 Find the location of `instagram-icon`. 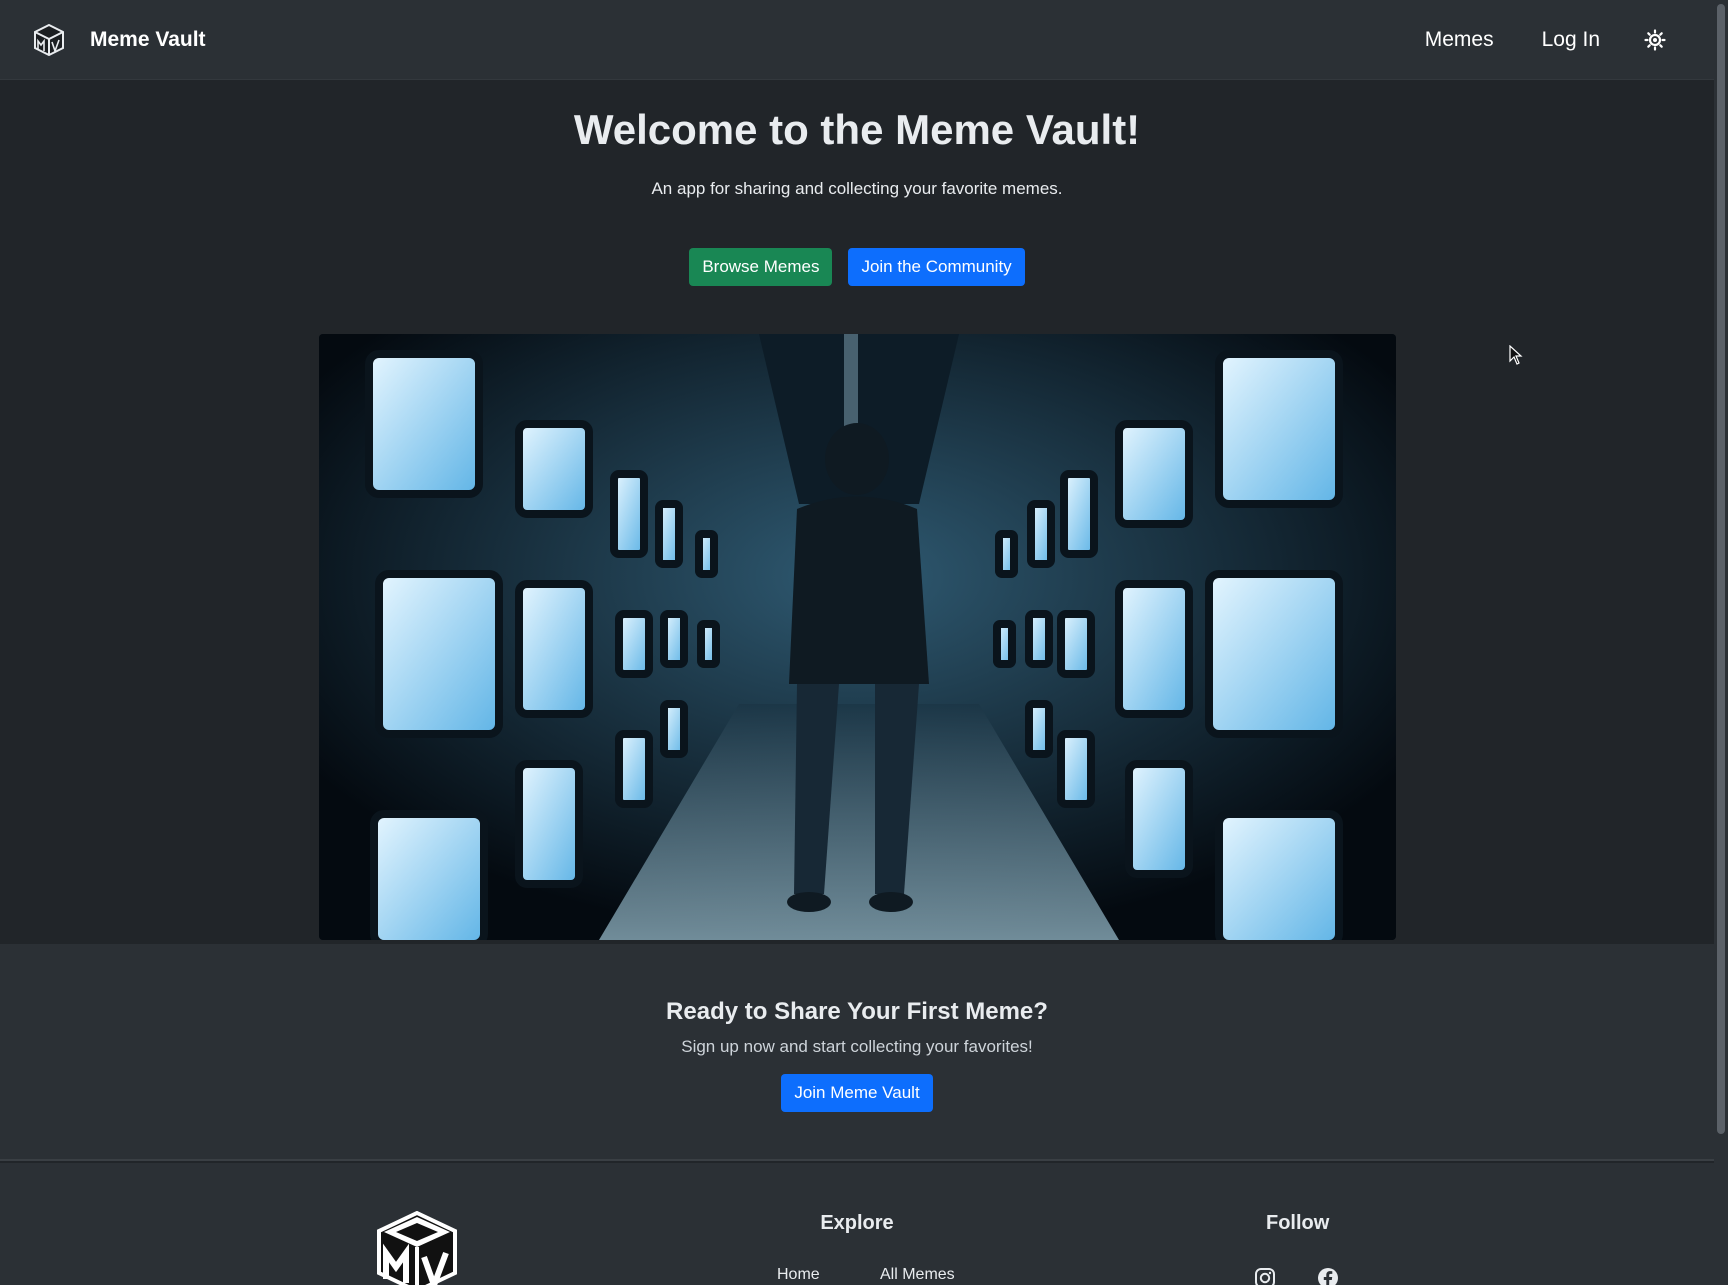

instagram-icon is located at coordinates (1265, 1276).